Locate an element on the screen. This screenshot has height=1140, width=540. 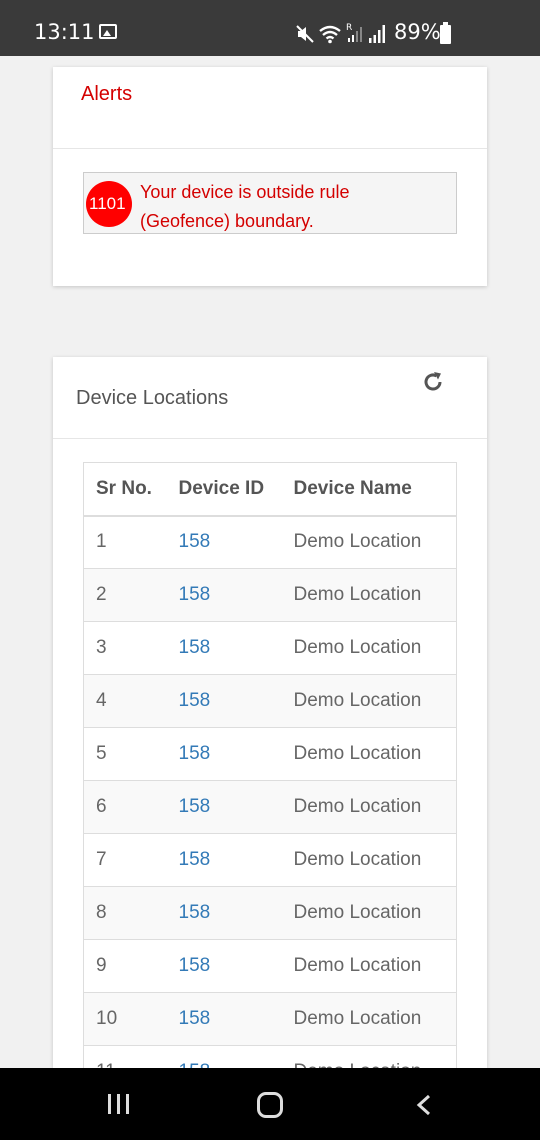
table-row: 8 158 Demo Location is located at coordinates (270, 913).